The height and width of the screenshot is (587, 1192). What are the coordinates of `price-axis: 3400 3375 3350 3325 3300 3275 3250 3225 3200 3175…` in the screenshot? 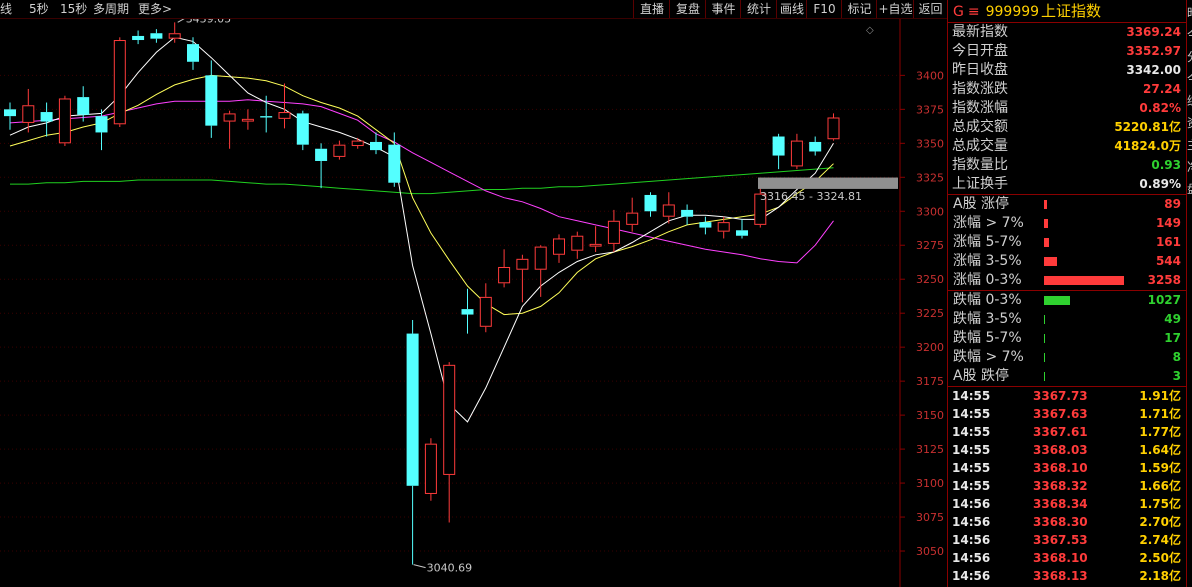 It's located at (922, 313).